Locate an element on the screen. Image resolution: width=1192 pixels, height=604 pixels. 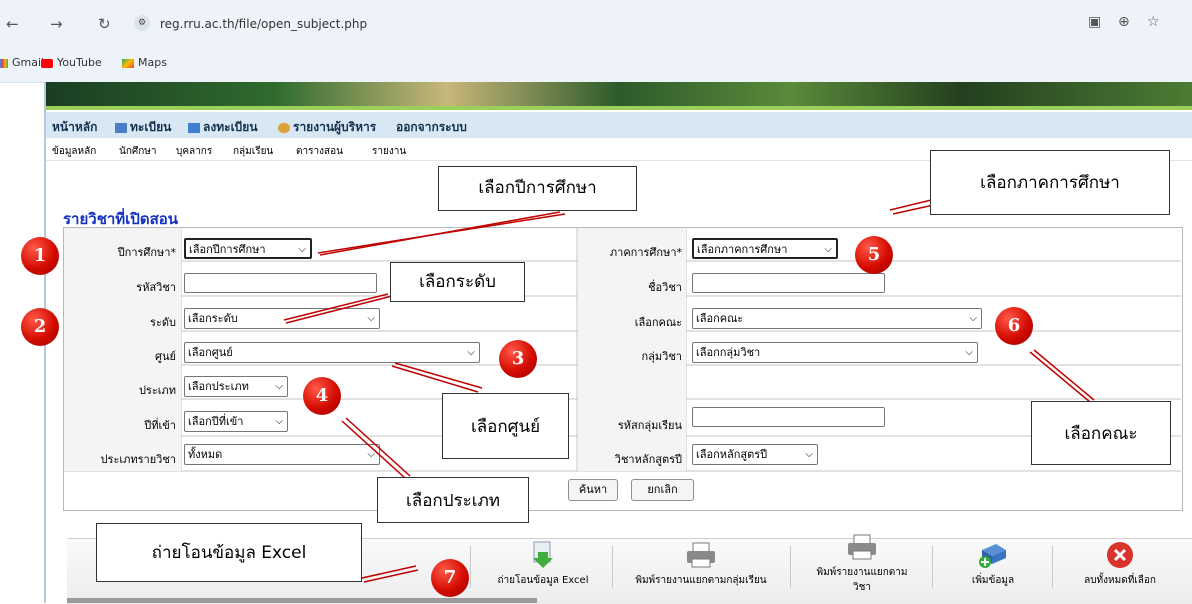
callout-center: เลือกศูนย์ is located at coordinates (505, 426).